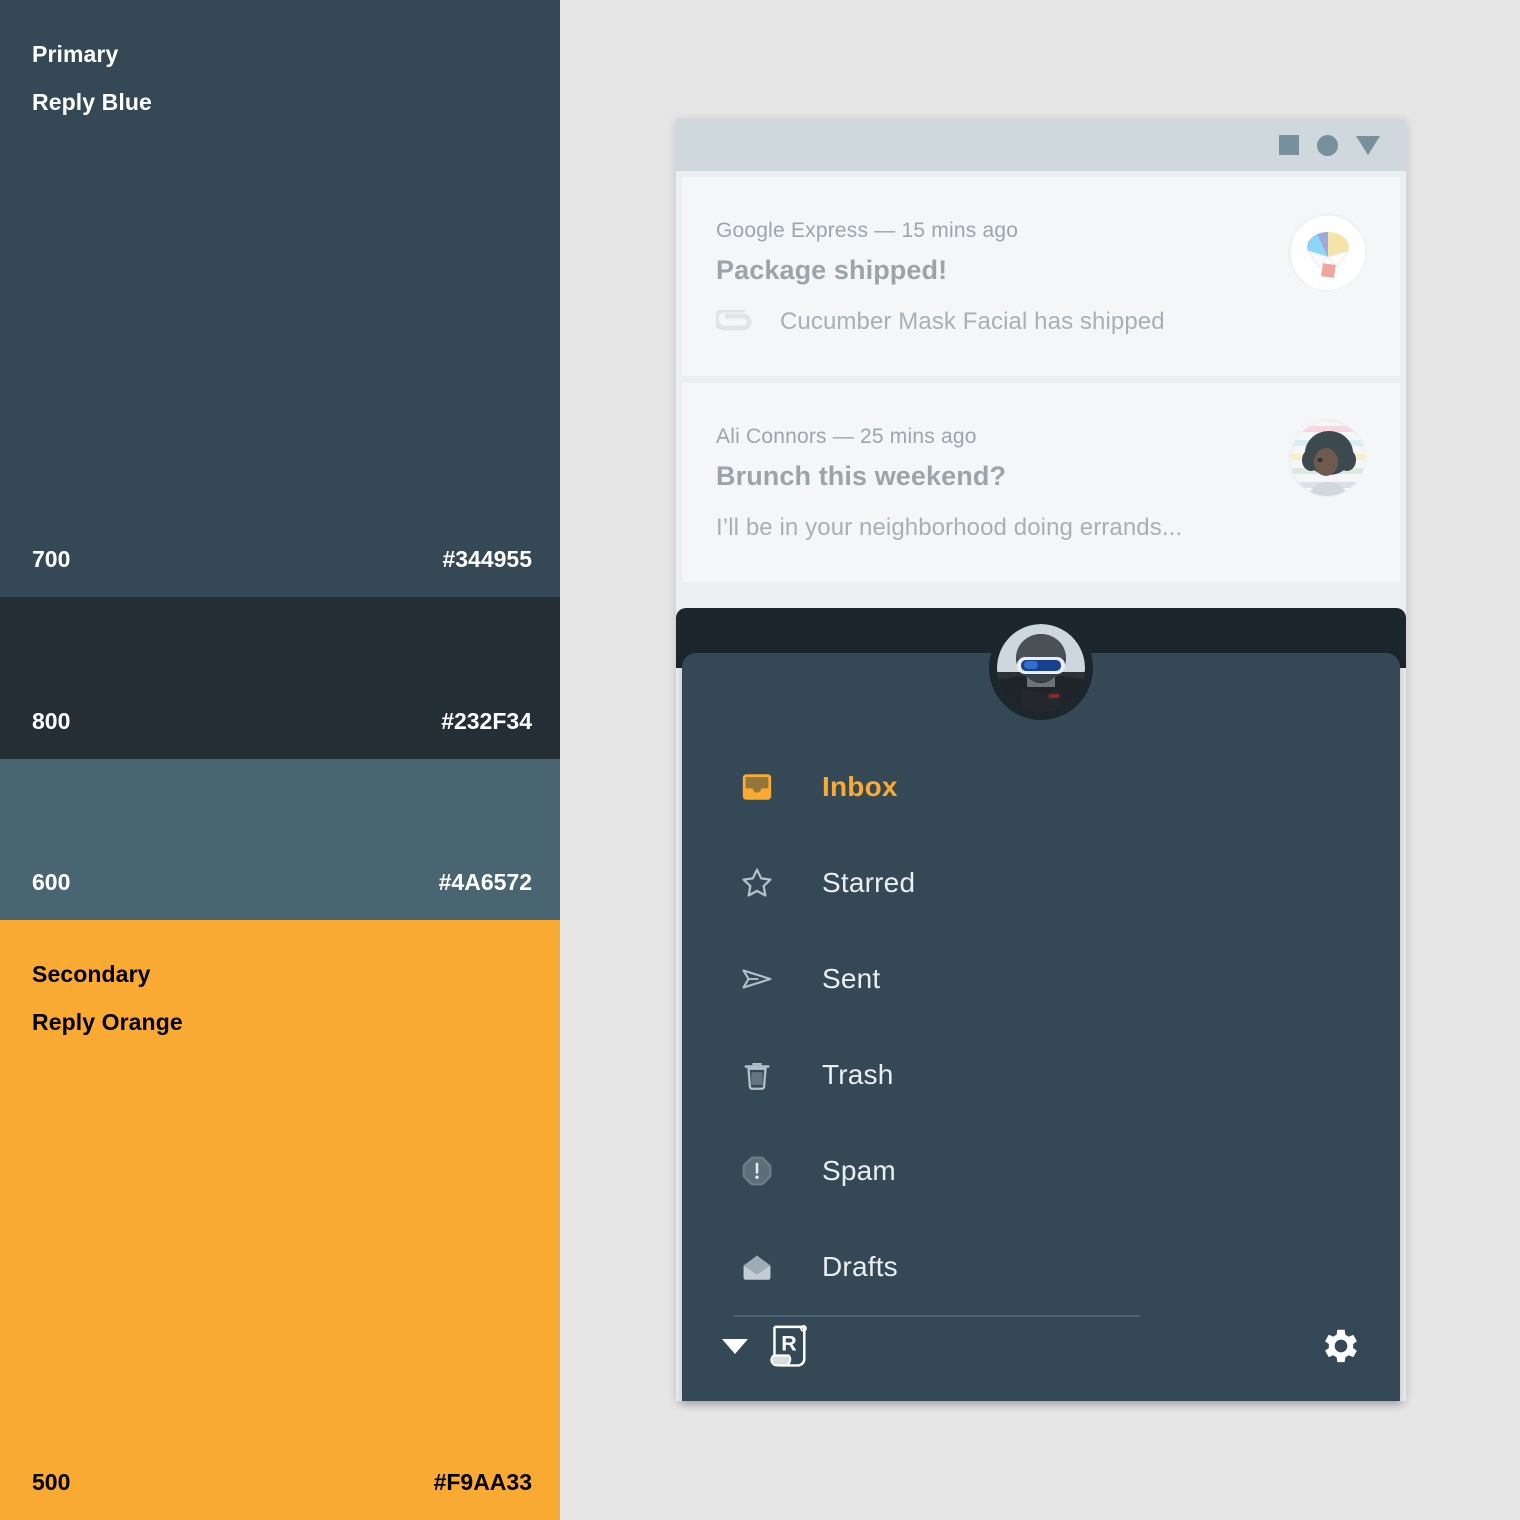  I want to click on triangle-down-icon, so click(1368, 145).